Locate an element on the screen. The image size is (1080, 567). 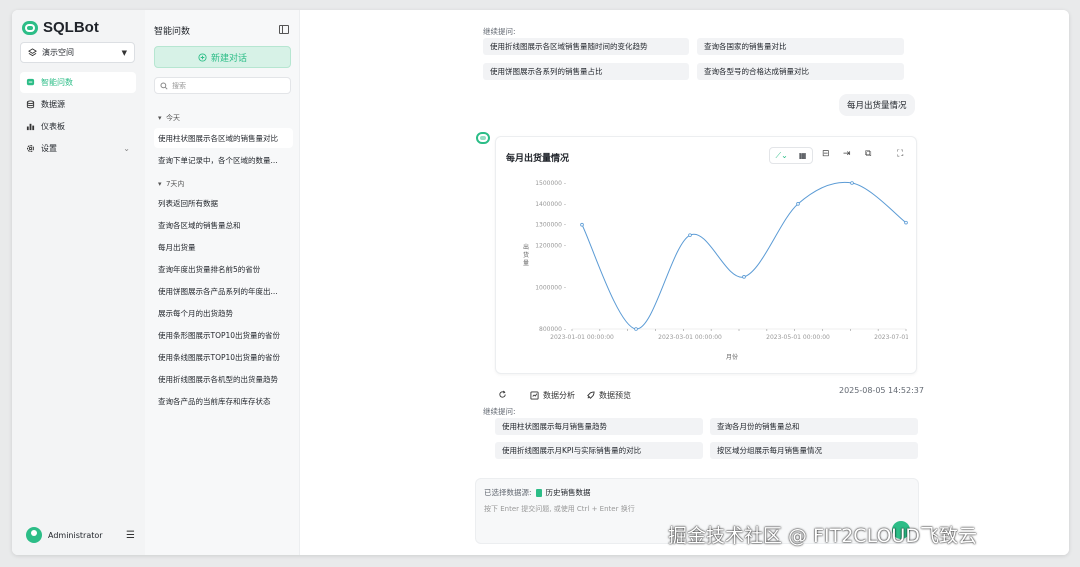
chevron-down-icon: ⌄ is located at coordinates (126, 148).